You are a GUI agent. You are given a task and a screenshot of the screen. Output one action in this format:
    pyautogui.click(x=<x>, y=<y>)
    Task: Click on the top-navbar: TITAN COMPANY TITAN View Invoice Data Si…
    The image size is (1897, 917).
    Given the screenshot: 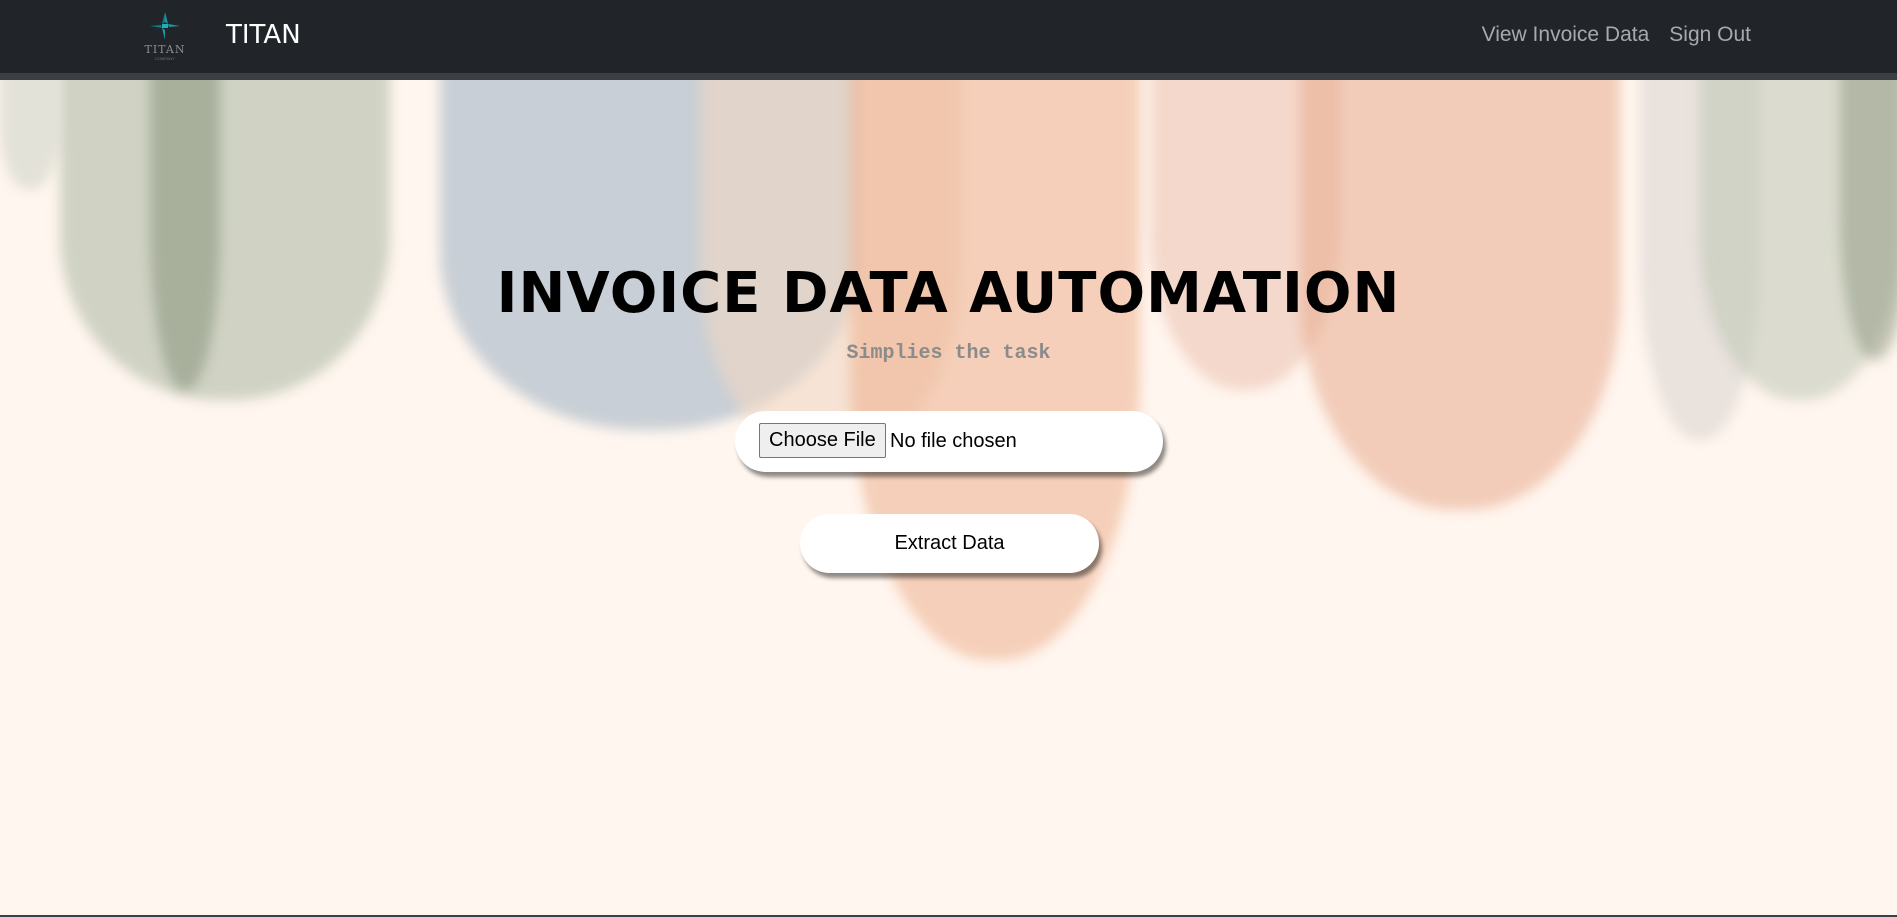 What is the action you would take?
    pyautogui.click(x=948, y=40)
    